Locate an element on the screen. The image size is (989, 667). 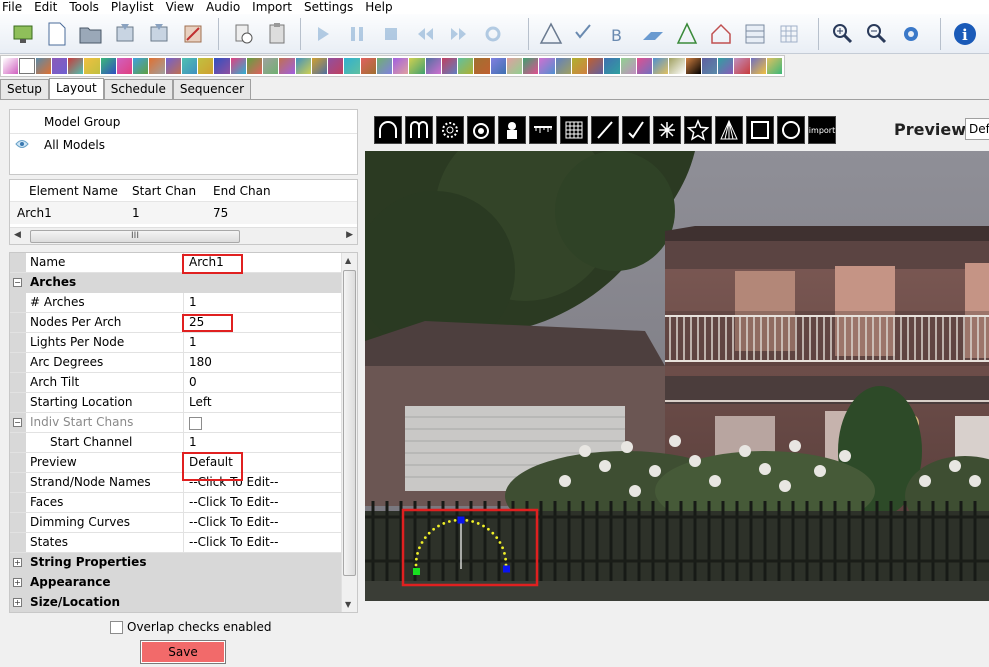
save-as-icon is located at coordinates (159, 34).